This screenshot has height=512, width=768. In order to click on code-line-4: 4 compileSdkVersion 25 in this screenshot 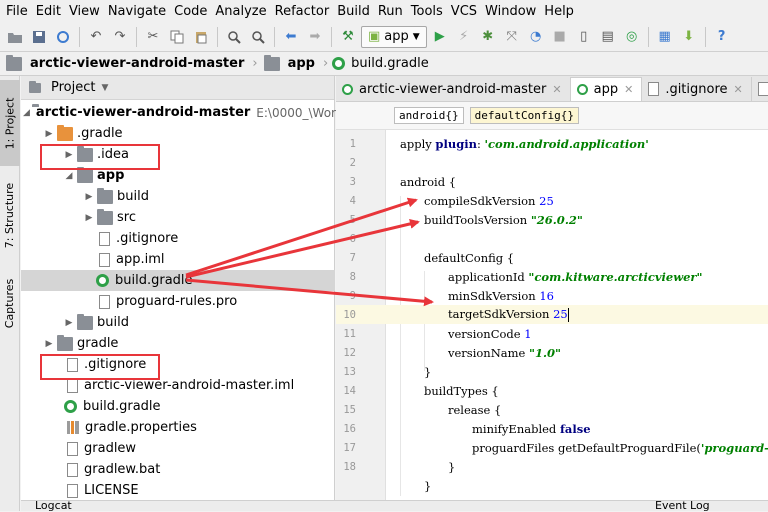, I will do `click(552, 200)`.